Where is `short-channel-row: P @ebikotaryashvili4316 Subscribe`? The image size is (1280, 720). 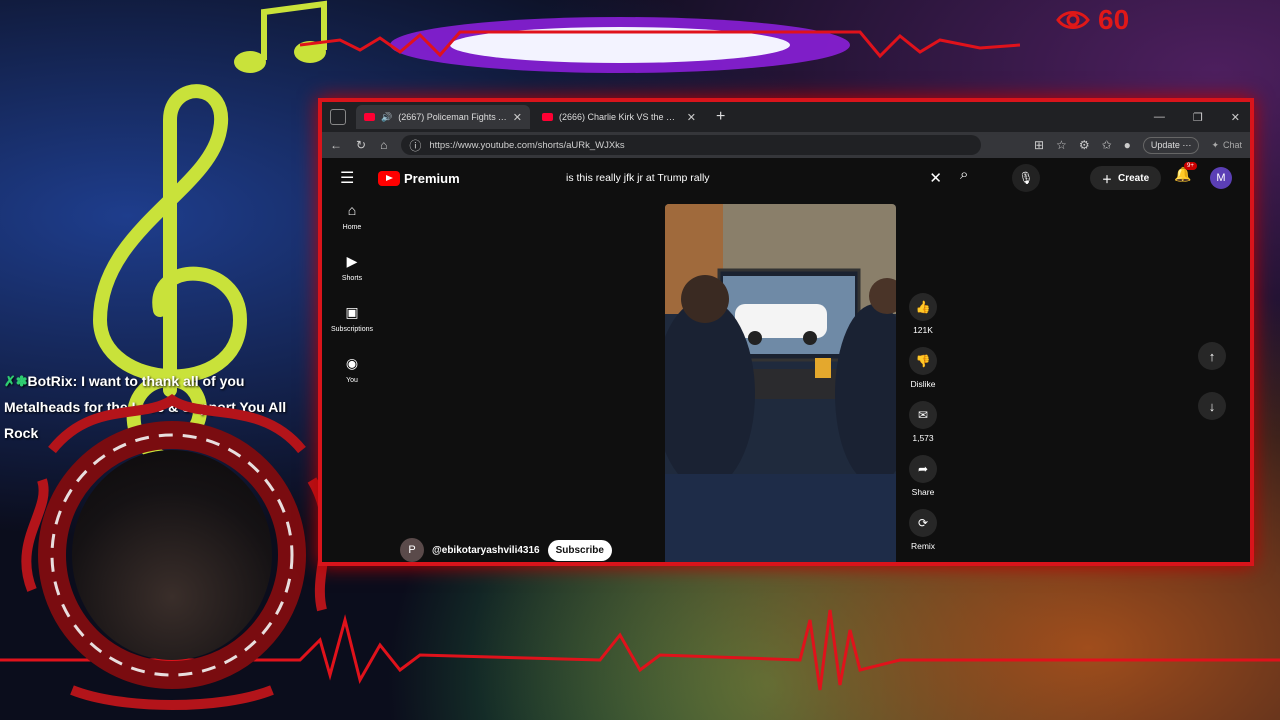 short-channel-row: P @ebikotaryashvili4316 Subscribe is located at coordinates (506, 550).